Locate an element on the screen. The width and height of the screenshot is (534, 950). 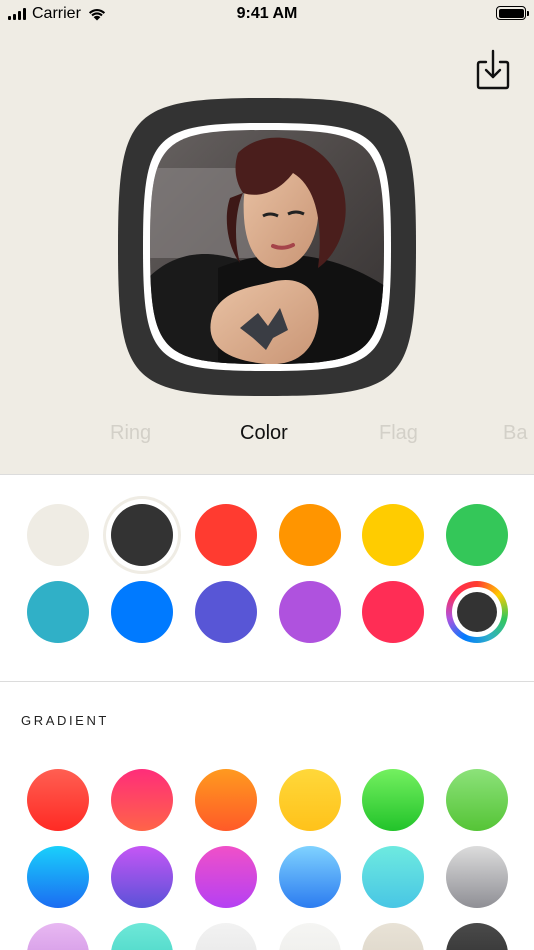
gradient-swatch-orange is located at coordinates (226, 800).